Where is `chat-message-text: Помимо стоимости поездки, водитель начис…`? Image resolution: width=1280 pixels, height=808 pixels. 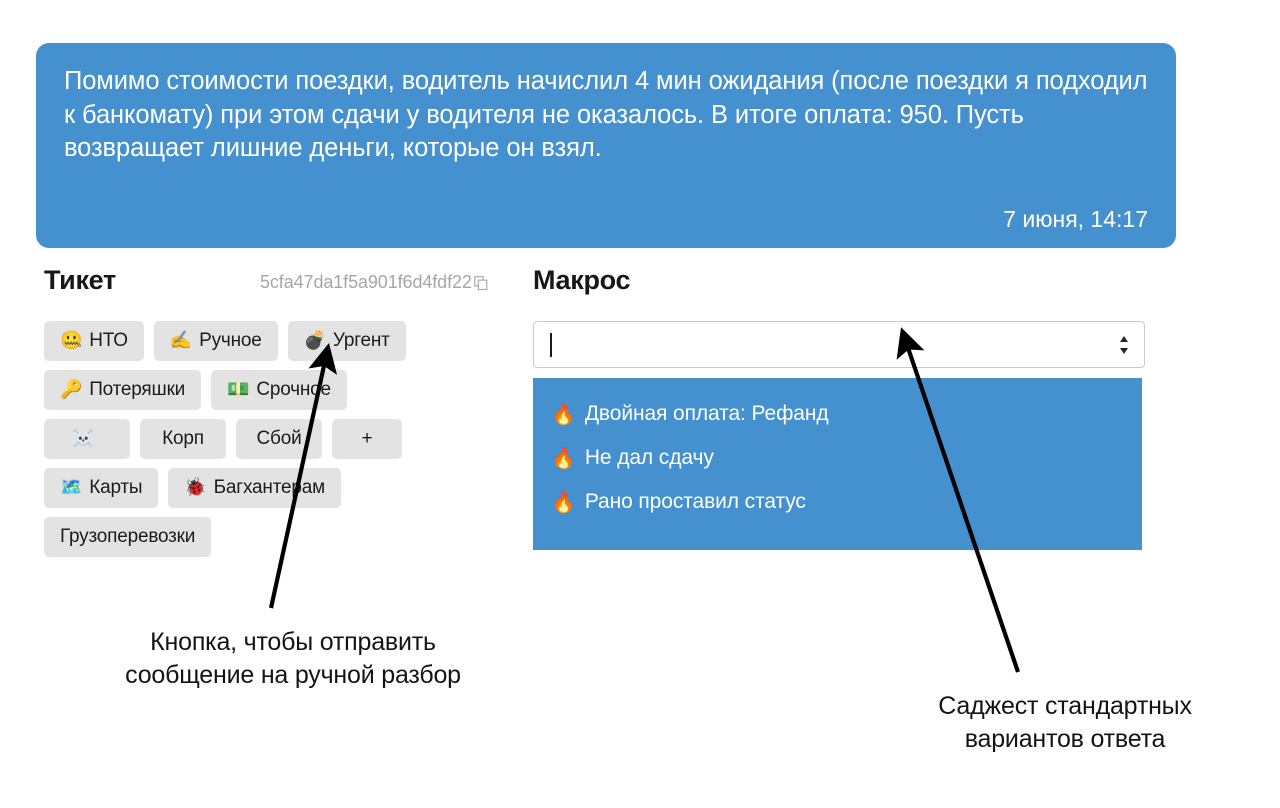 chat-message-text: Помимо стоимости поездки, водитель начис… is located at coordinates (609, 114).